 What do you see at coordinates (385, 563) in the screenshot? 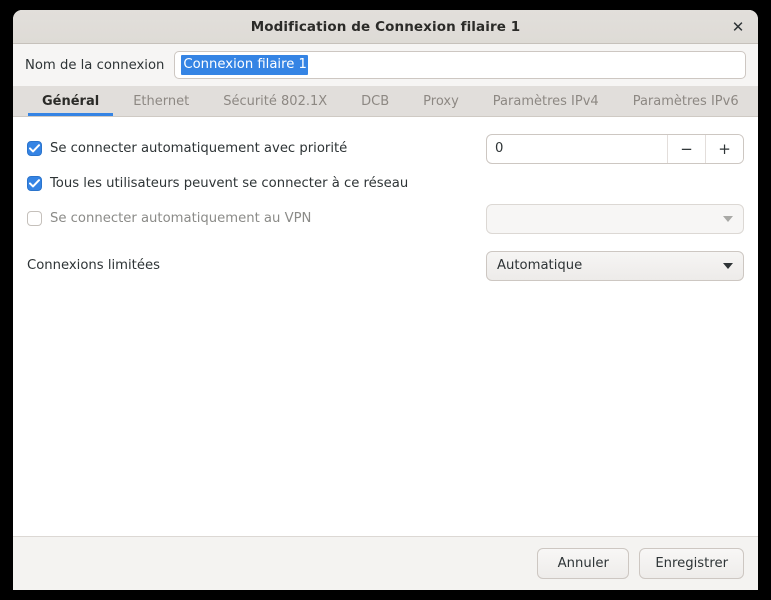
I see `dialog-footer: Annuler Enregistrer` at bounding box center [385, 563].